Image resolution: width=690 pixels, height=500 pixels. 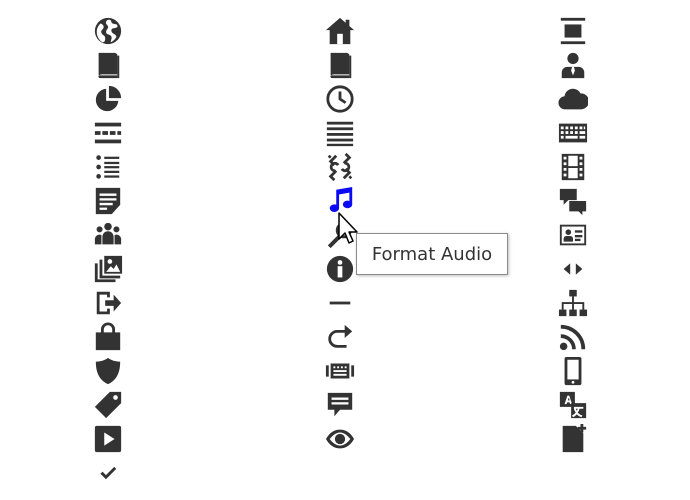 I want to click on comment-icon, so click(x=340, y=405).